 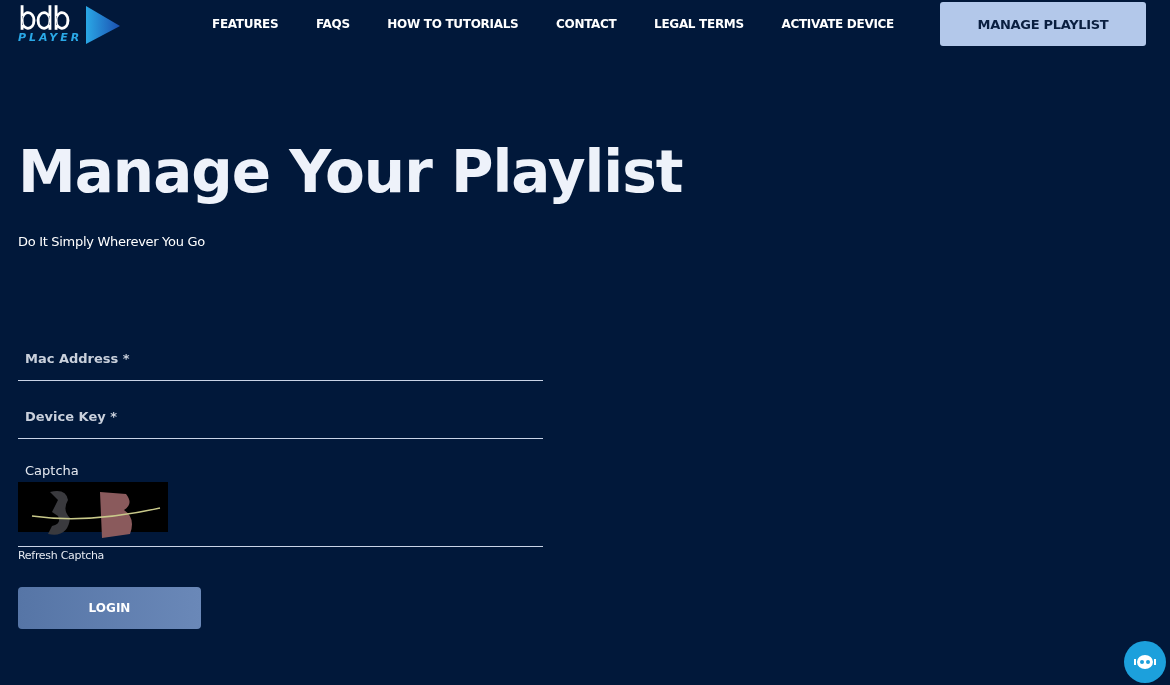 What do you see at coordinates (333, 24) in the screenshot?
I see `nav-link: FAQS` at bounding box center [333, 24].